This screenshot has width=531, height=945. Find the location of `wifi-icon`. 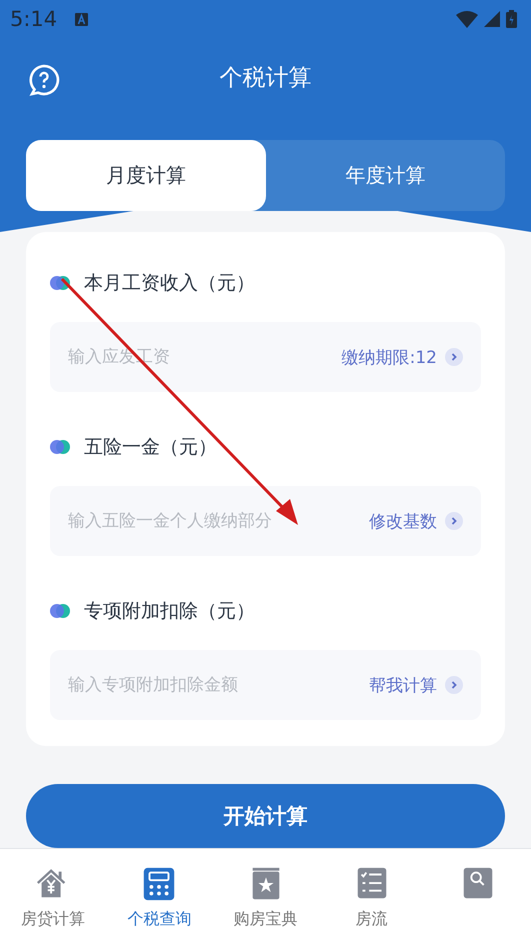

wifi-icon is located at coordinates (467, 19).